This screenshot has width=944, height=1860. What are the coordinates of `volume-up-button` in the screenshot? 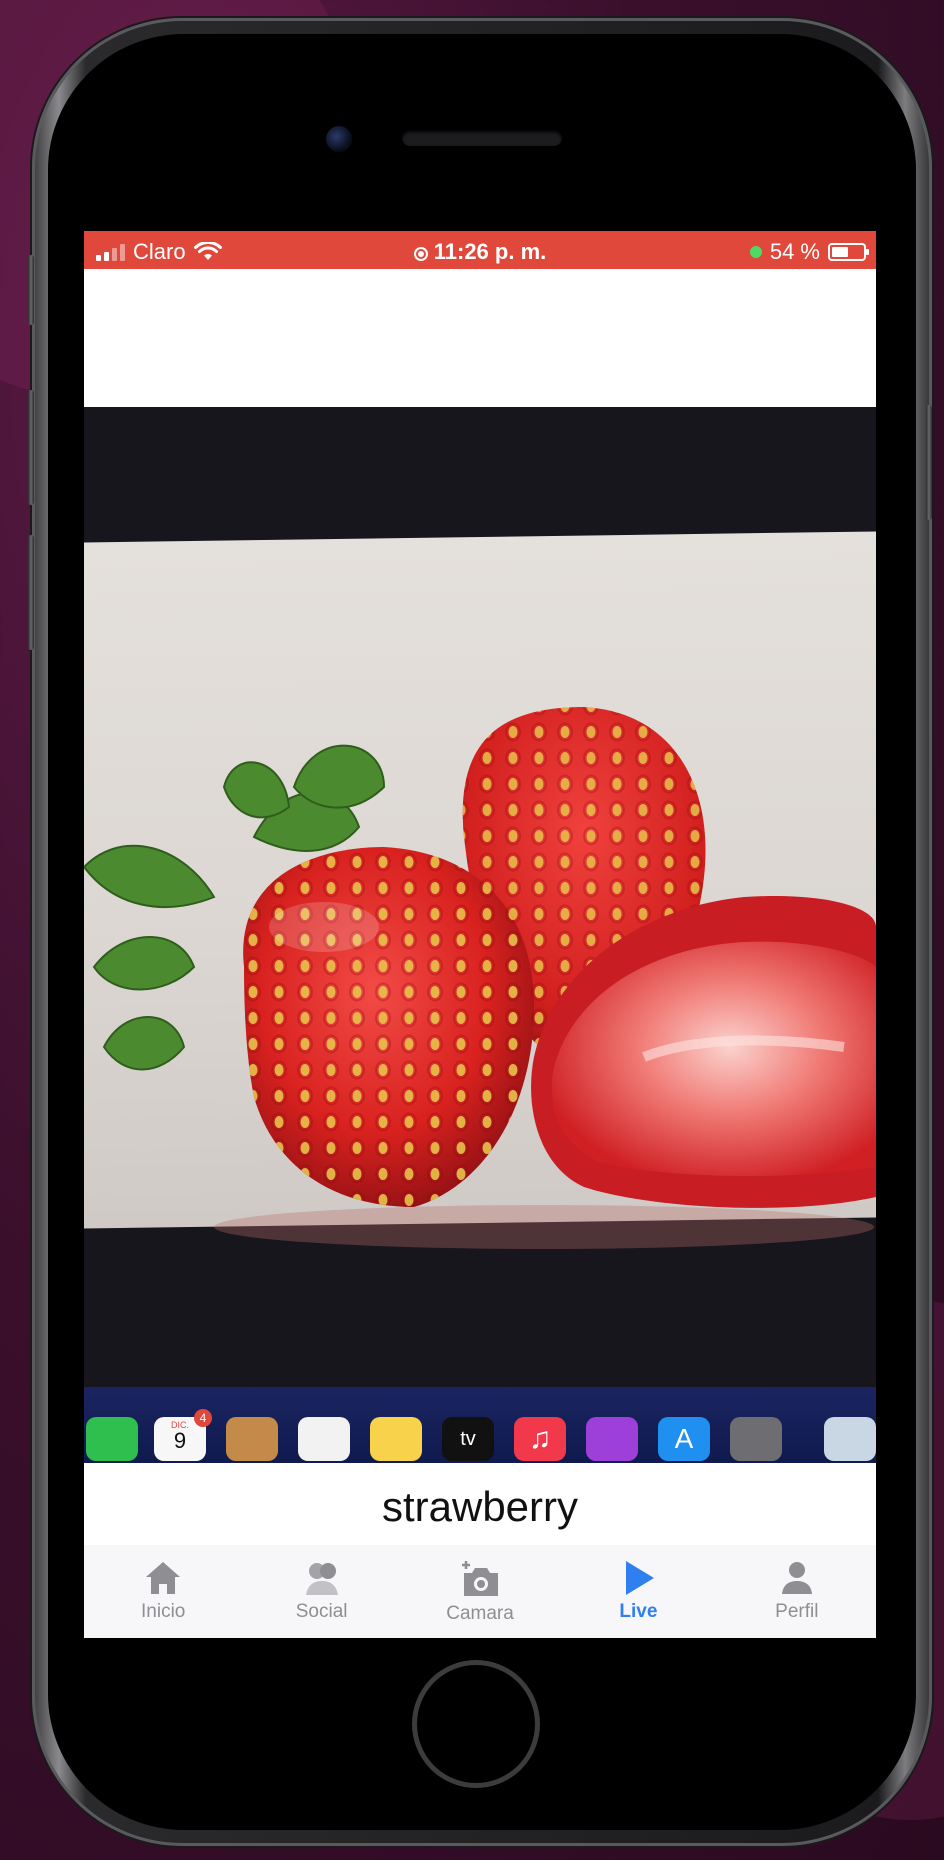 It's located at (31, 447).